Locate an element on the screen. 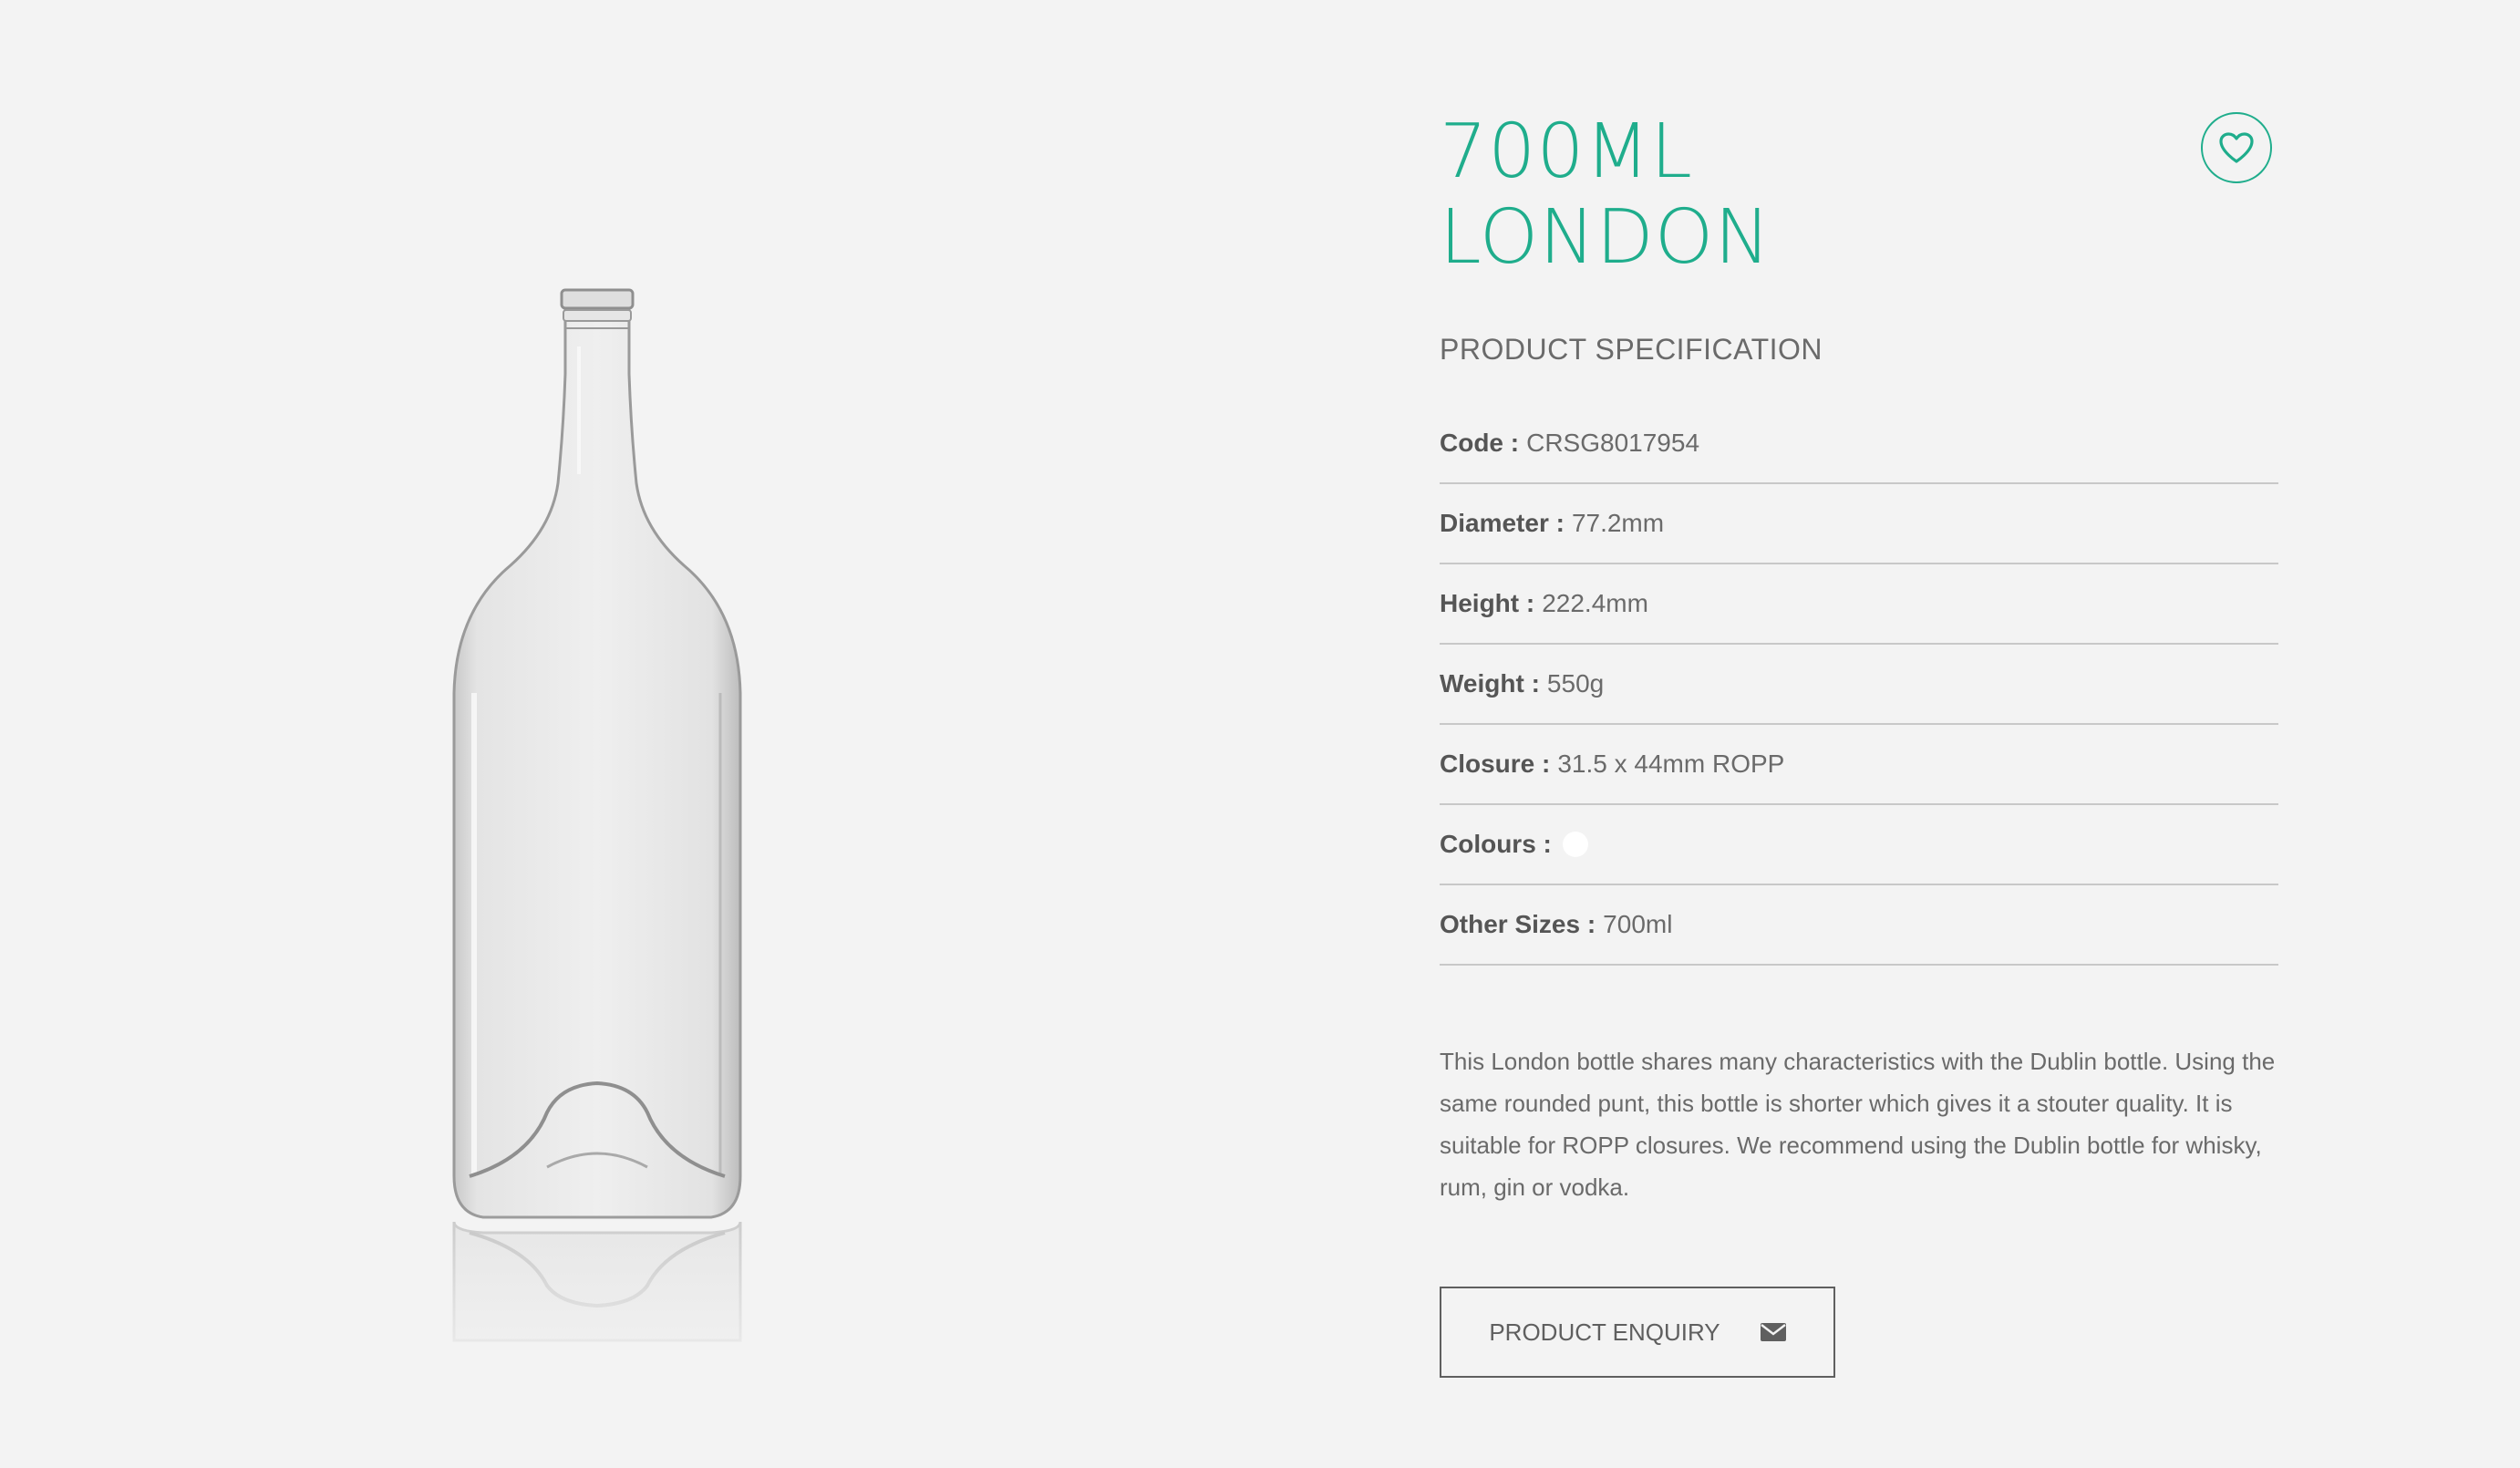 Image resolution: width=2520 pixels, height=1468 pixels. spec-row-other-sizes: Other Sizes : 700ml is located at coordinates (1859, 926).